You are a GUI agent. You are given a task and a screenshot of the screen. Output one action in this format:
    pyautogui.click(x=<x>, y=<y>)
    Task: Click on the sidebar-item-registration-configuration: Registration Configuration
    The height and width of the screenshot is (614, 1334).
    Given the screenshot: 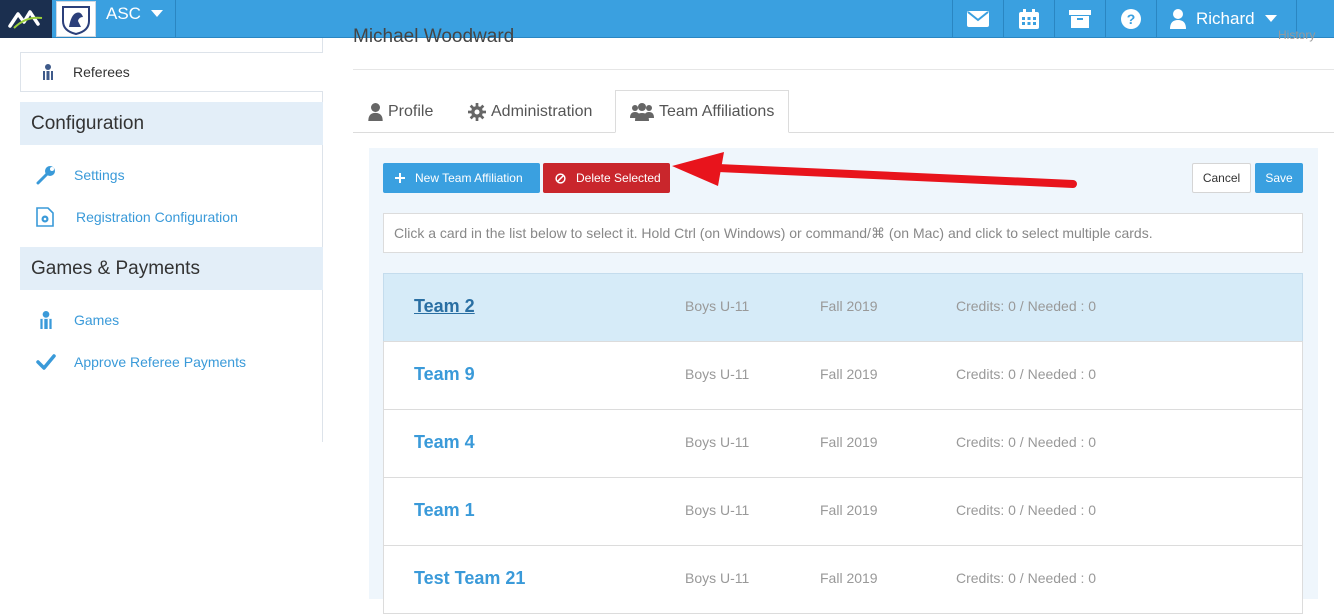 What is the action you would take?
    pyautogui.click(x=137, y=217)
    